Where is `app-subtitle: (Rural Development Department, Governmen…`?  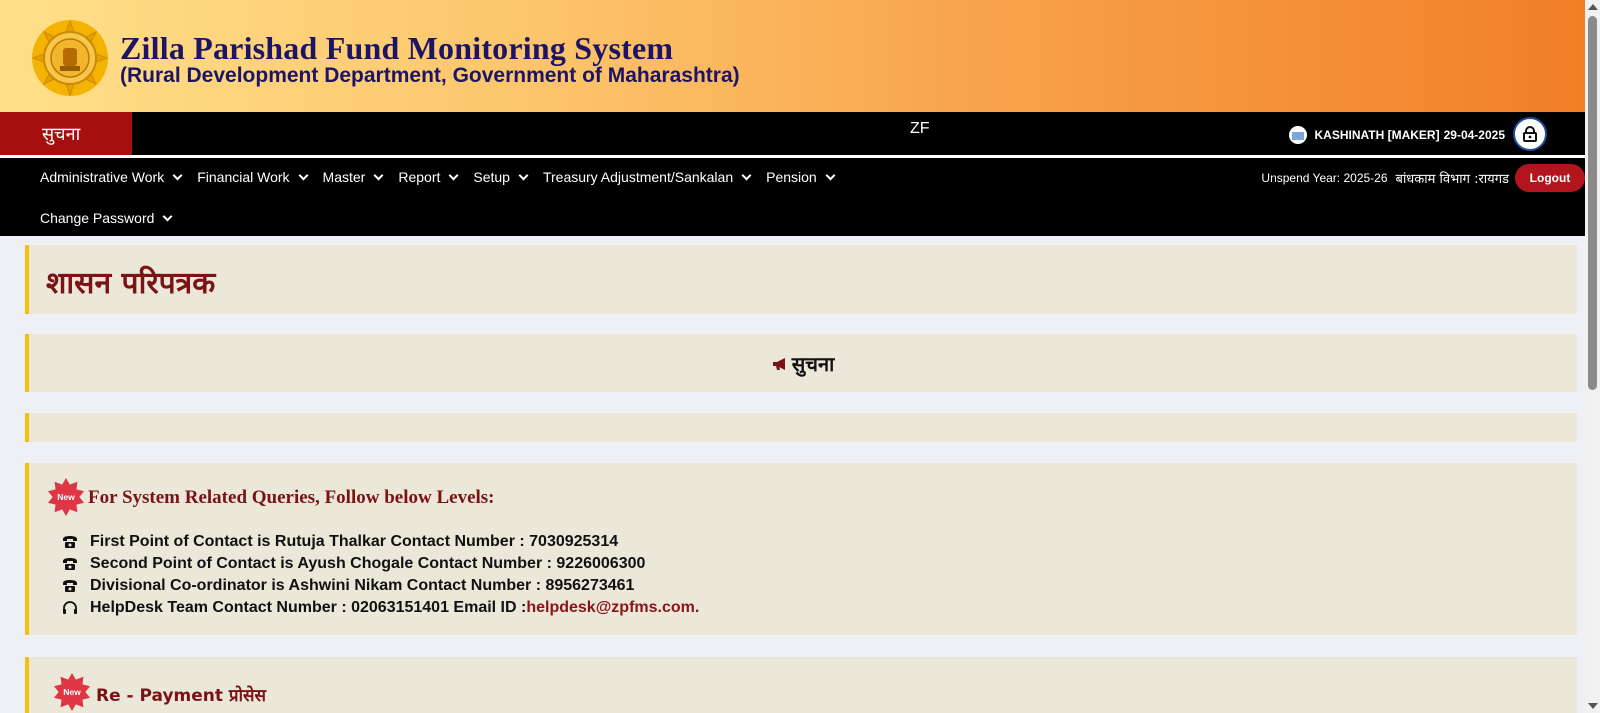
app-subtitle: (Rural Development Department, Governmen… is located at coordinates (430, 75).